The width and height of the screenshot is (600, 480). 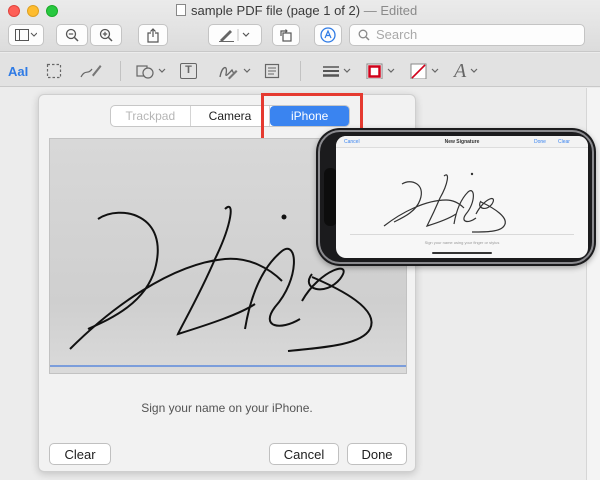 I want to click on sidebar-icon, so click(x=26, y=35).